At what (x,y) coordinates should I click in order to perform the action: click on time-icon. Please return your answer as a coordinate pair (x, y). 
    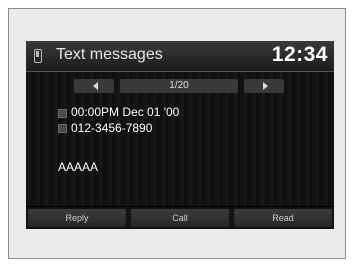
    Looking at the image, I should click on (62, 113).